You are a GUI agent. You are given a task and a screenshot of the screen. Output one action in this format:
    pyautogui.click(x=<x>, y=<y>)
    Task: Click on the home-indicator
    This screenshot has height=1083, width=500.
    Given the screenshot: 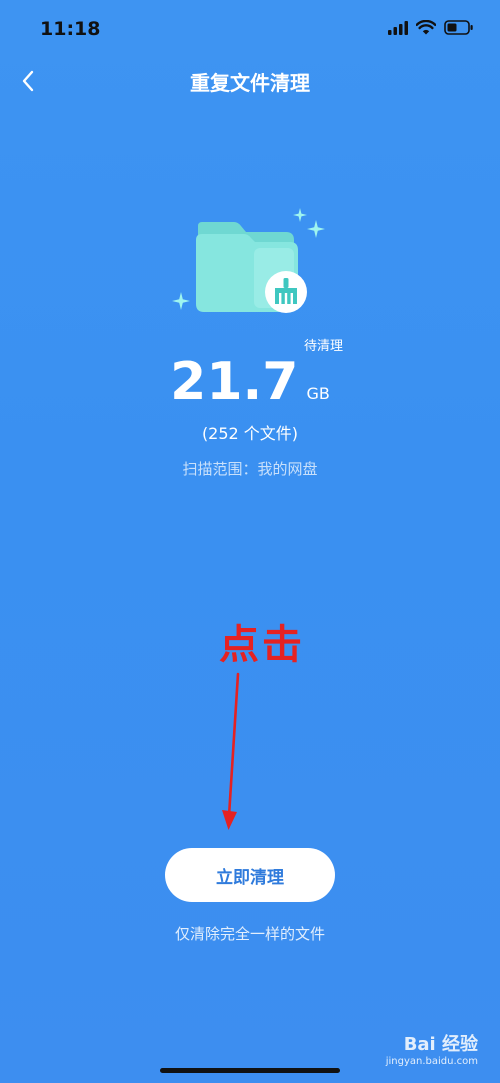 What is the action you would take?
    pyautogui.click(x=250, y=1070)
    